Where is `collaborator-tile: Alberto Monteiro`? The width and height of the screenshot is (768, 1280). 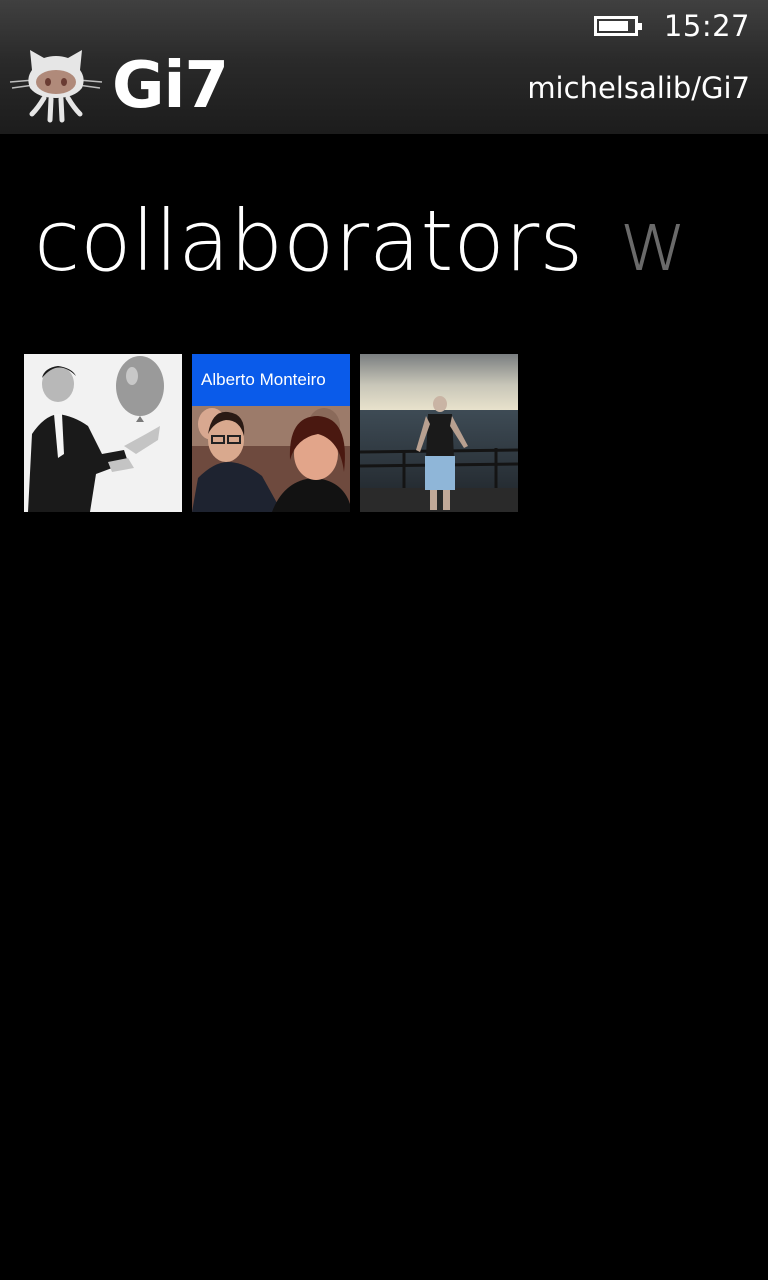 collaborator-tile: Alberto Monteiro is located at coordinates (271, 433).